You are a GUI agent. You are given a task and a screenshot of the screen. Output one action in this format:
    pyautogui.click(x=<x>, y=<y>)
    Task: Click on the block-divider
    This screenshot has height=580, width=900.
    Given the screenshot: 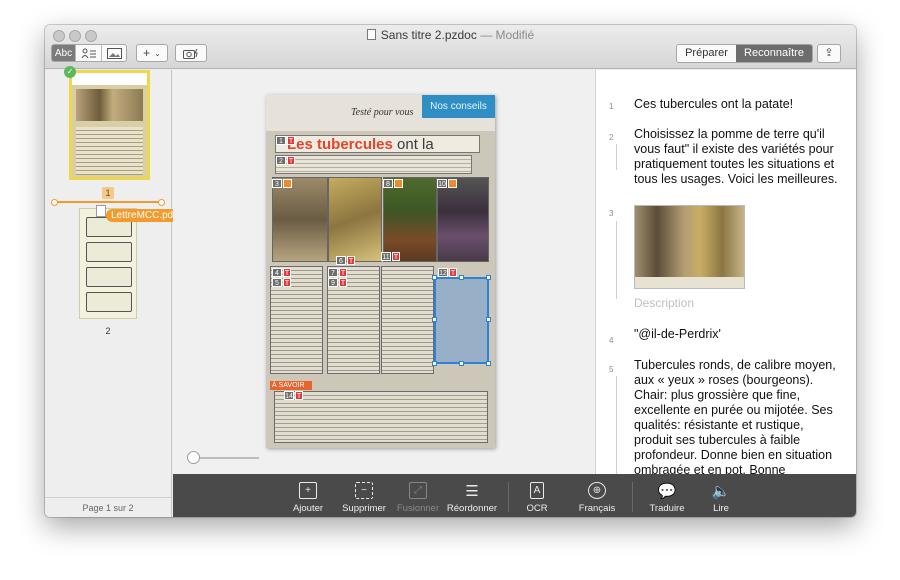 What is the action you would take?
    pyautogui.click(x=616, y=425)
    